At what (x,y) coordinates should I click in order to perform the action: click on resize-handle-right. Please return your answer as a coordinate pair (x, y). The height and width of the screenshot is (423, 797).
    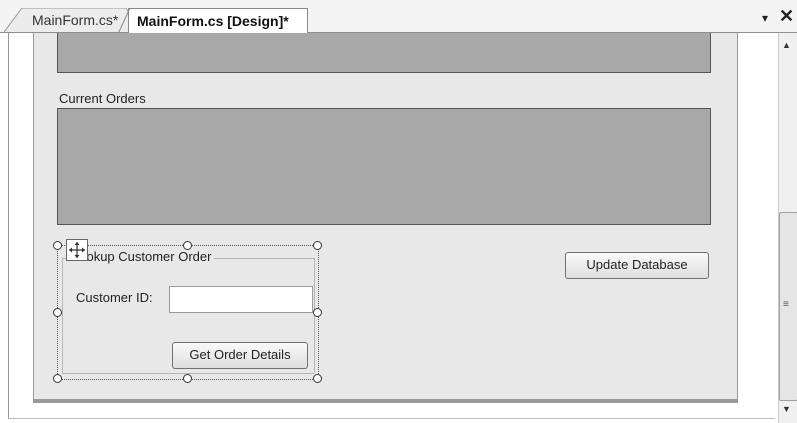
    Looking at the image, I should click on (317, 312).